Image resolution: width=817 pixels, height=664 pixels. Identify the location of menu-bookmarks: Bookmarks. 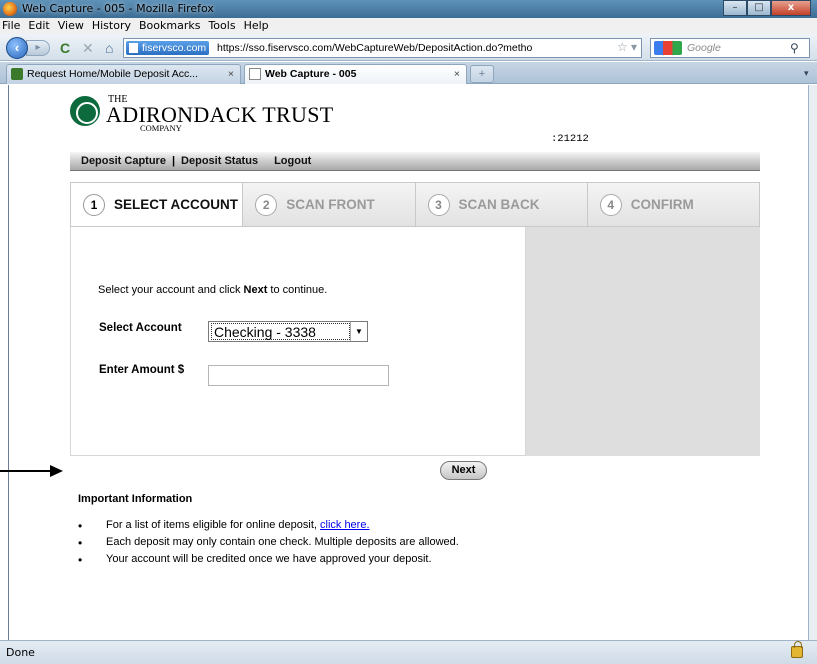
(169, 26).